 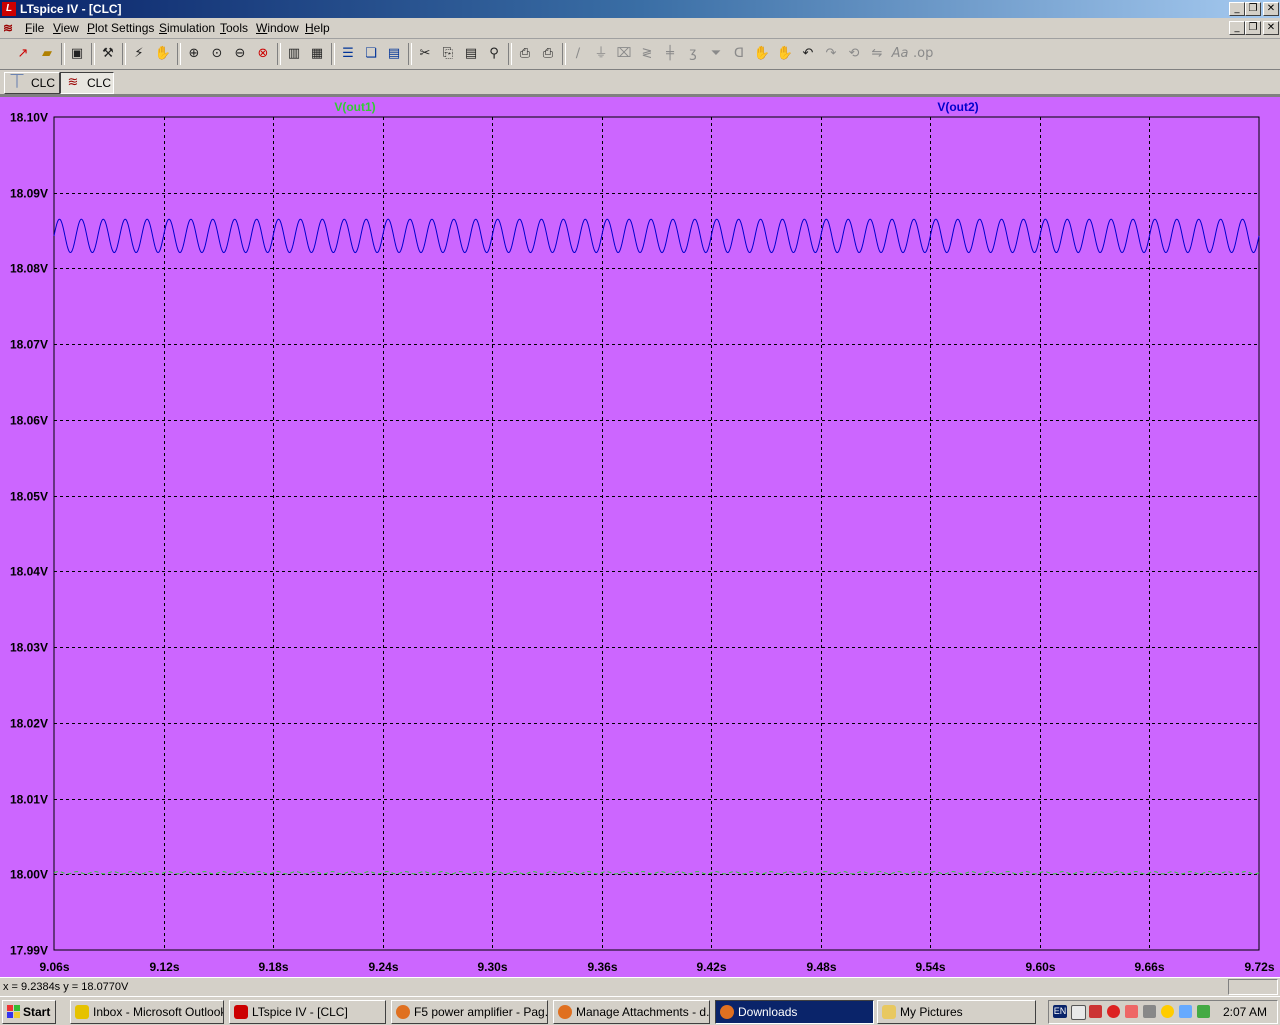 What do you see at coordinates (29, 345) in the screenshot?
I see `y-tick-label: 18.07V` at bounding box center [29, 345].